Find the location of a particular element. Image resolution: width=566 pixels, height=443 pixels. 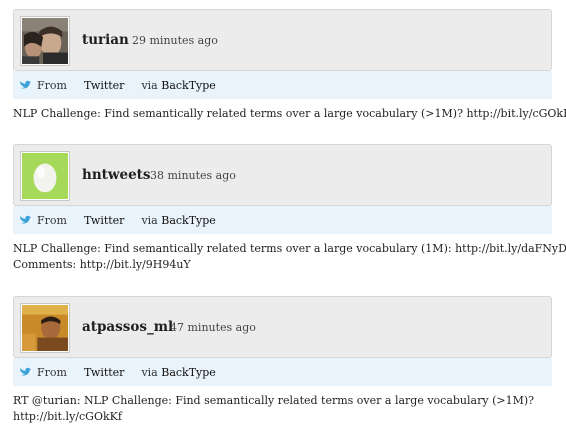

username: atpassos_ml is located at coordinates (127, 327).